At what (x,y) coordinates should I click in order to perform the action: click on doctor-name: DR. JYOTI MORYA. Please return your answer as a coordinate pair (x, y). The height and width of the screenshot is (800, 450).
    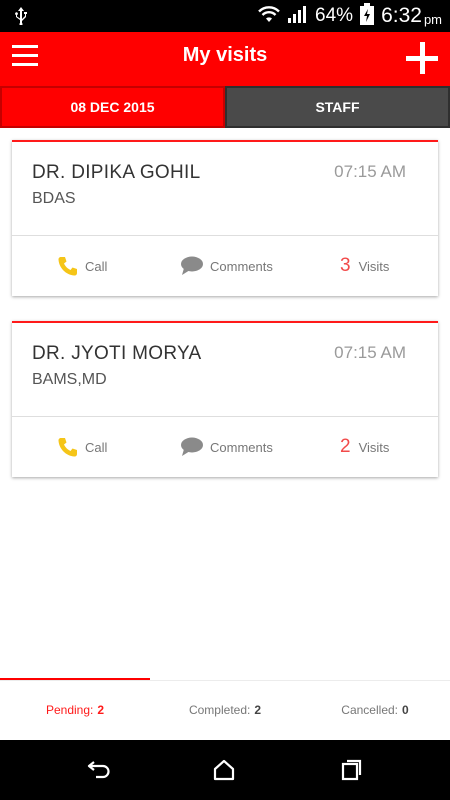
    Looking at the image, I should click on (117, 353).